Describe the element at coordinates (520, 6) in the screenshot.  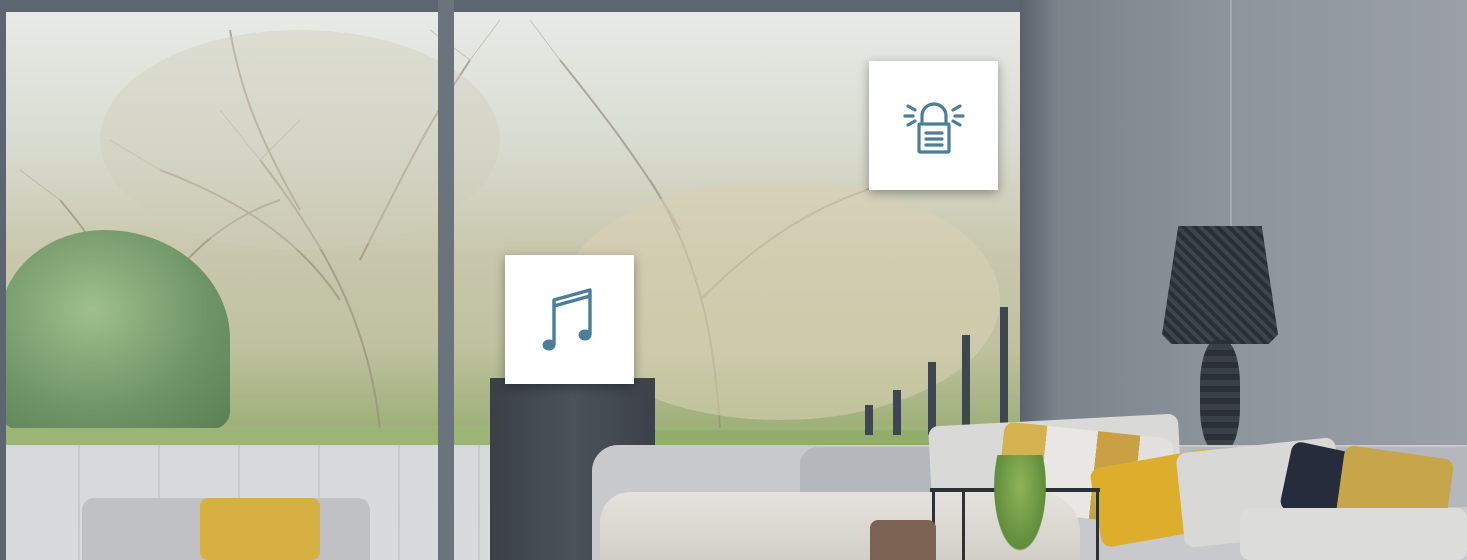
I see `window-frame-top` at that location.